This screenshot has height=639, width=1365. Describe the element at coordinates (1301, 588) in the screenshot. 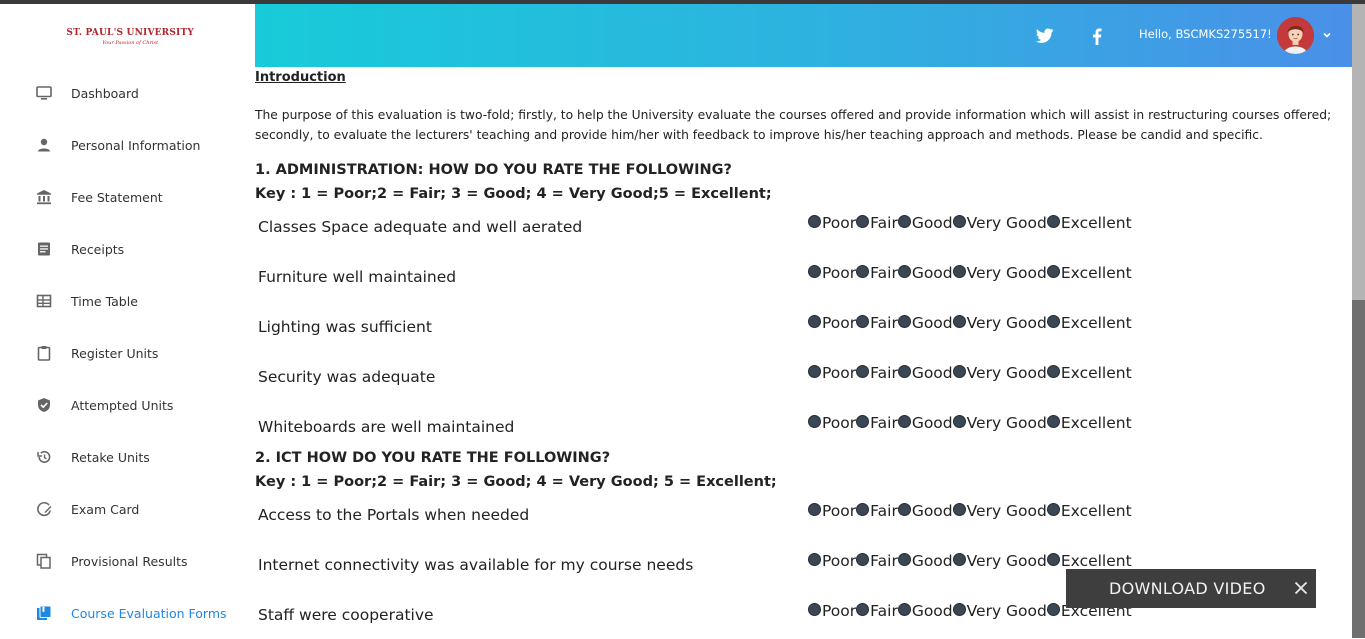

I see `close-icon` at that location.